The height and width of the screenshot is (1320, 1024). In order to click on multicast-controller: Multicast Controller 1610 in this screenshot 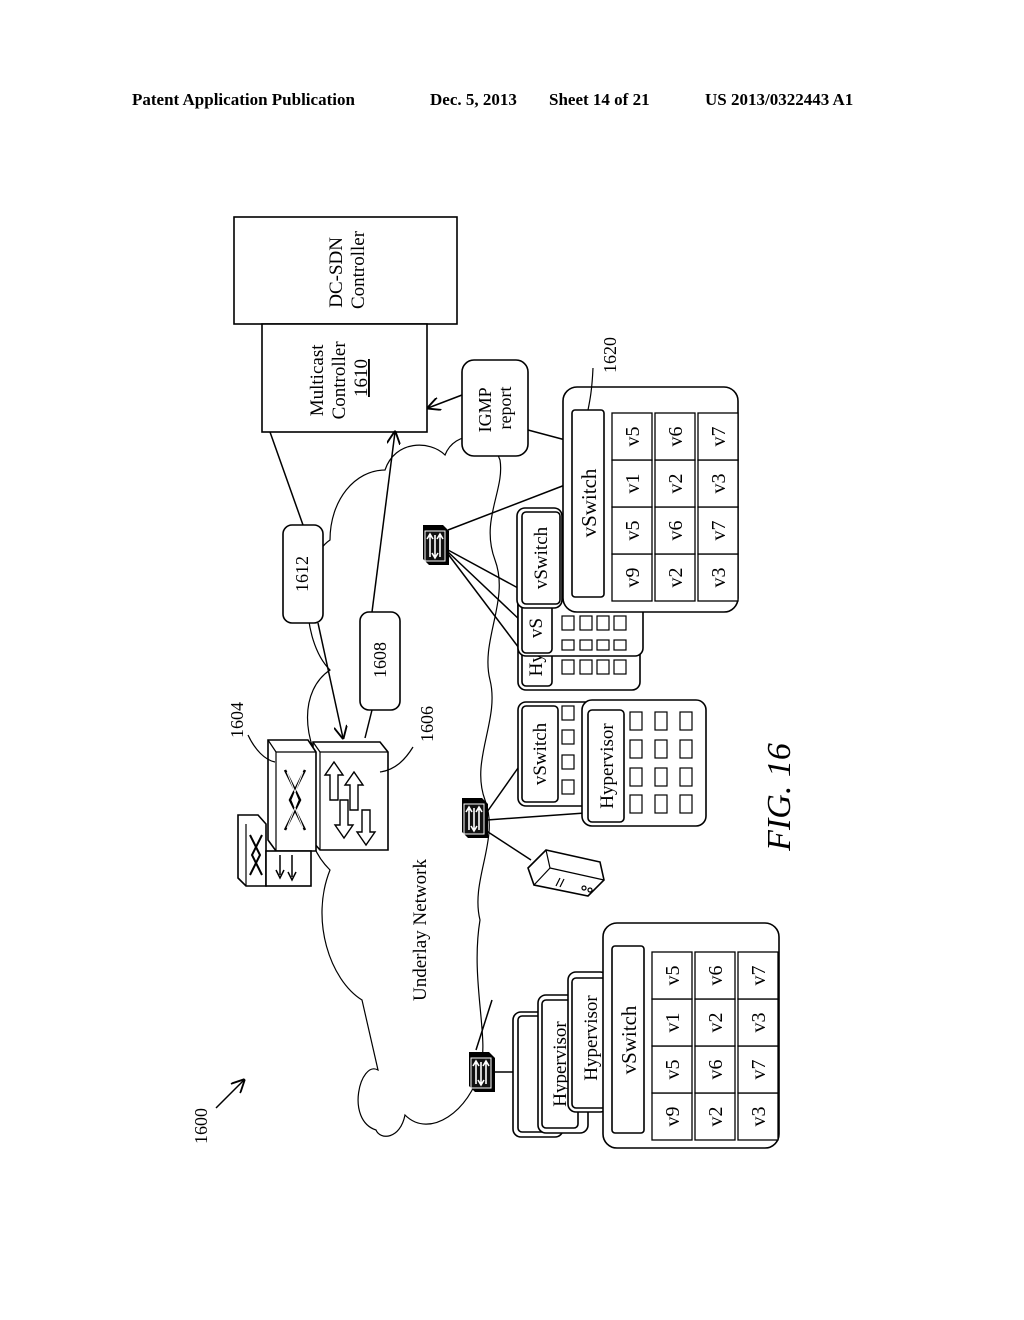, I will do `click(344, 378)`.